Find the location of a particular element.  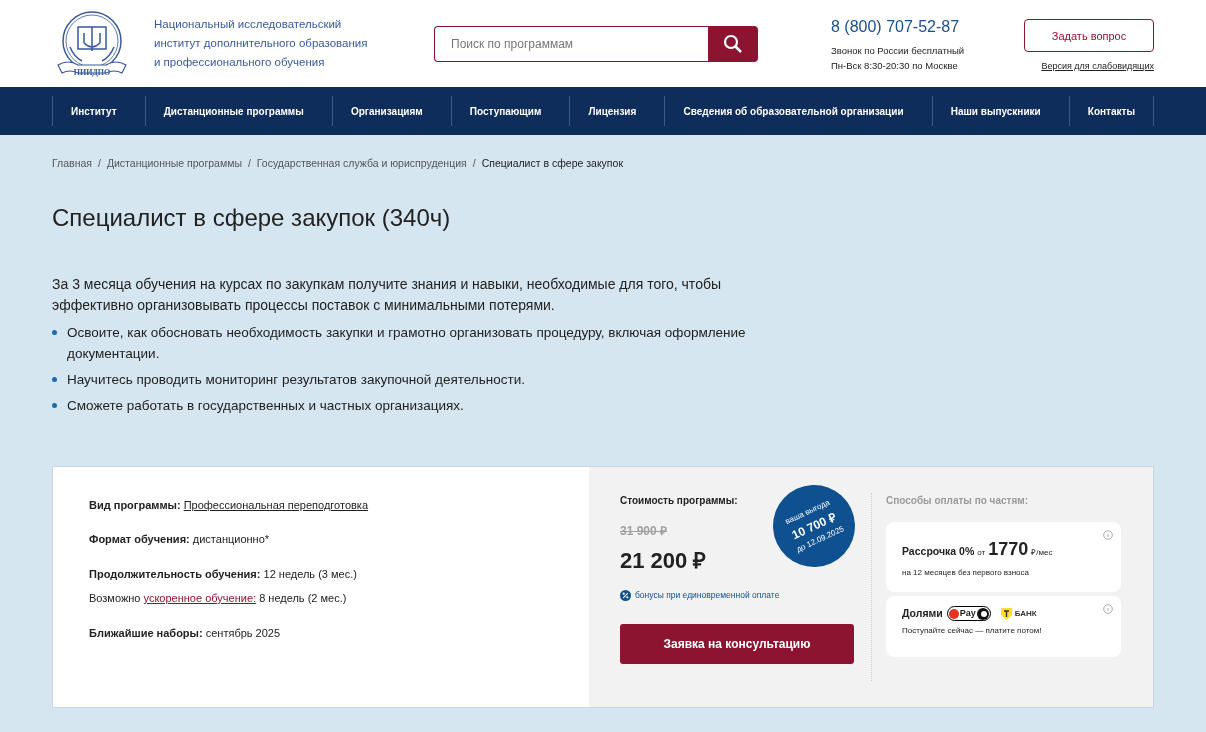

plan-name: Долями is located at coordinates (922, 613).